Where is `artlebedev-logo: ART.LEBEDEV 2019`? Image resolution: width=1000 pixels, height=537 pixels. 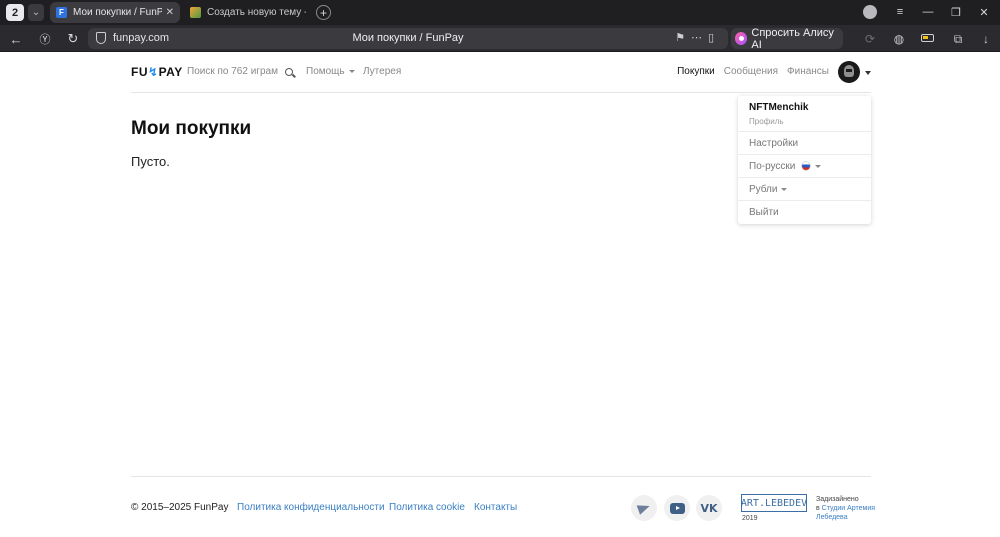
artlebedev-logo: ART.LEBEDEV 2019 is located at coordinates (774, 508).